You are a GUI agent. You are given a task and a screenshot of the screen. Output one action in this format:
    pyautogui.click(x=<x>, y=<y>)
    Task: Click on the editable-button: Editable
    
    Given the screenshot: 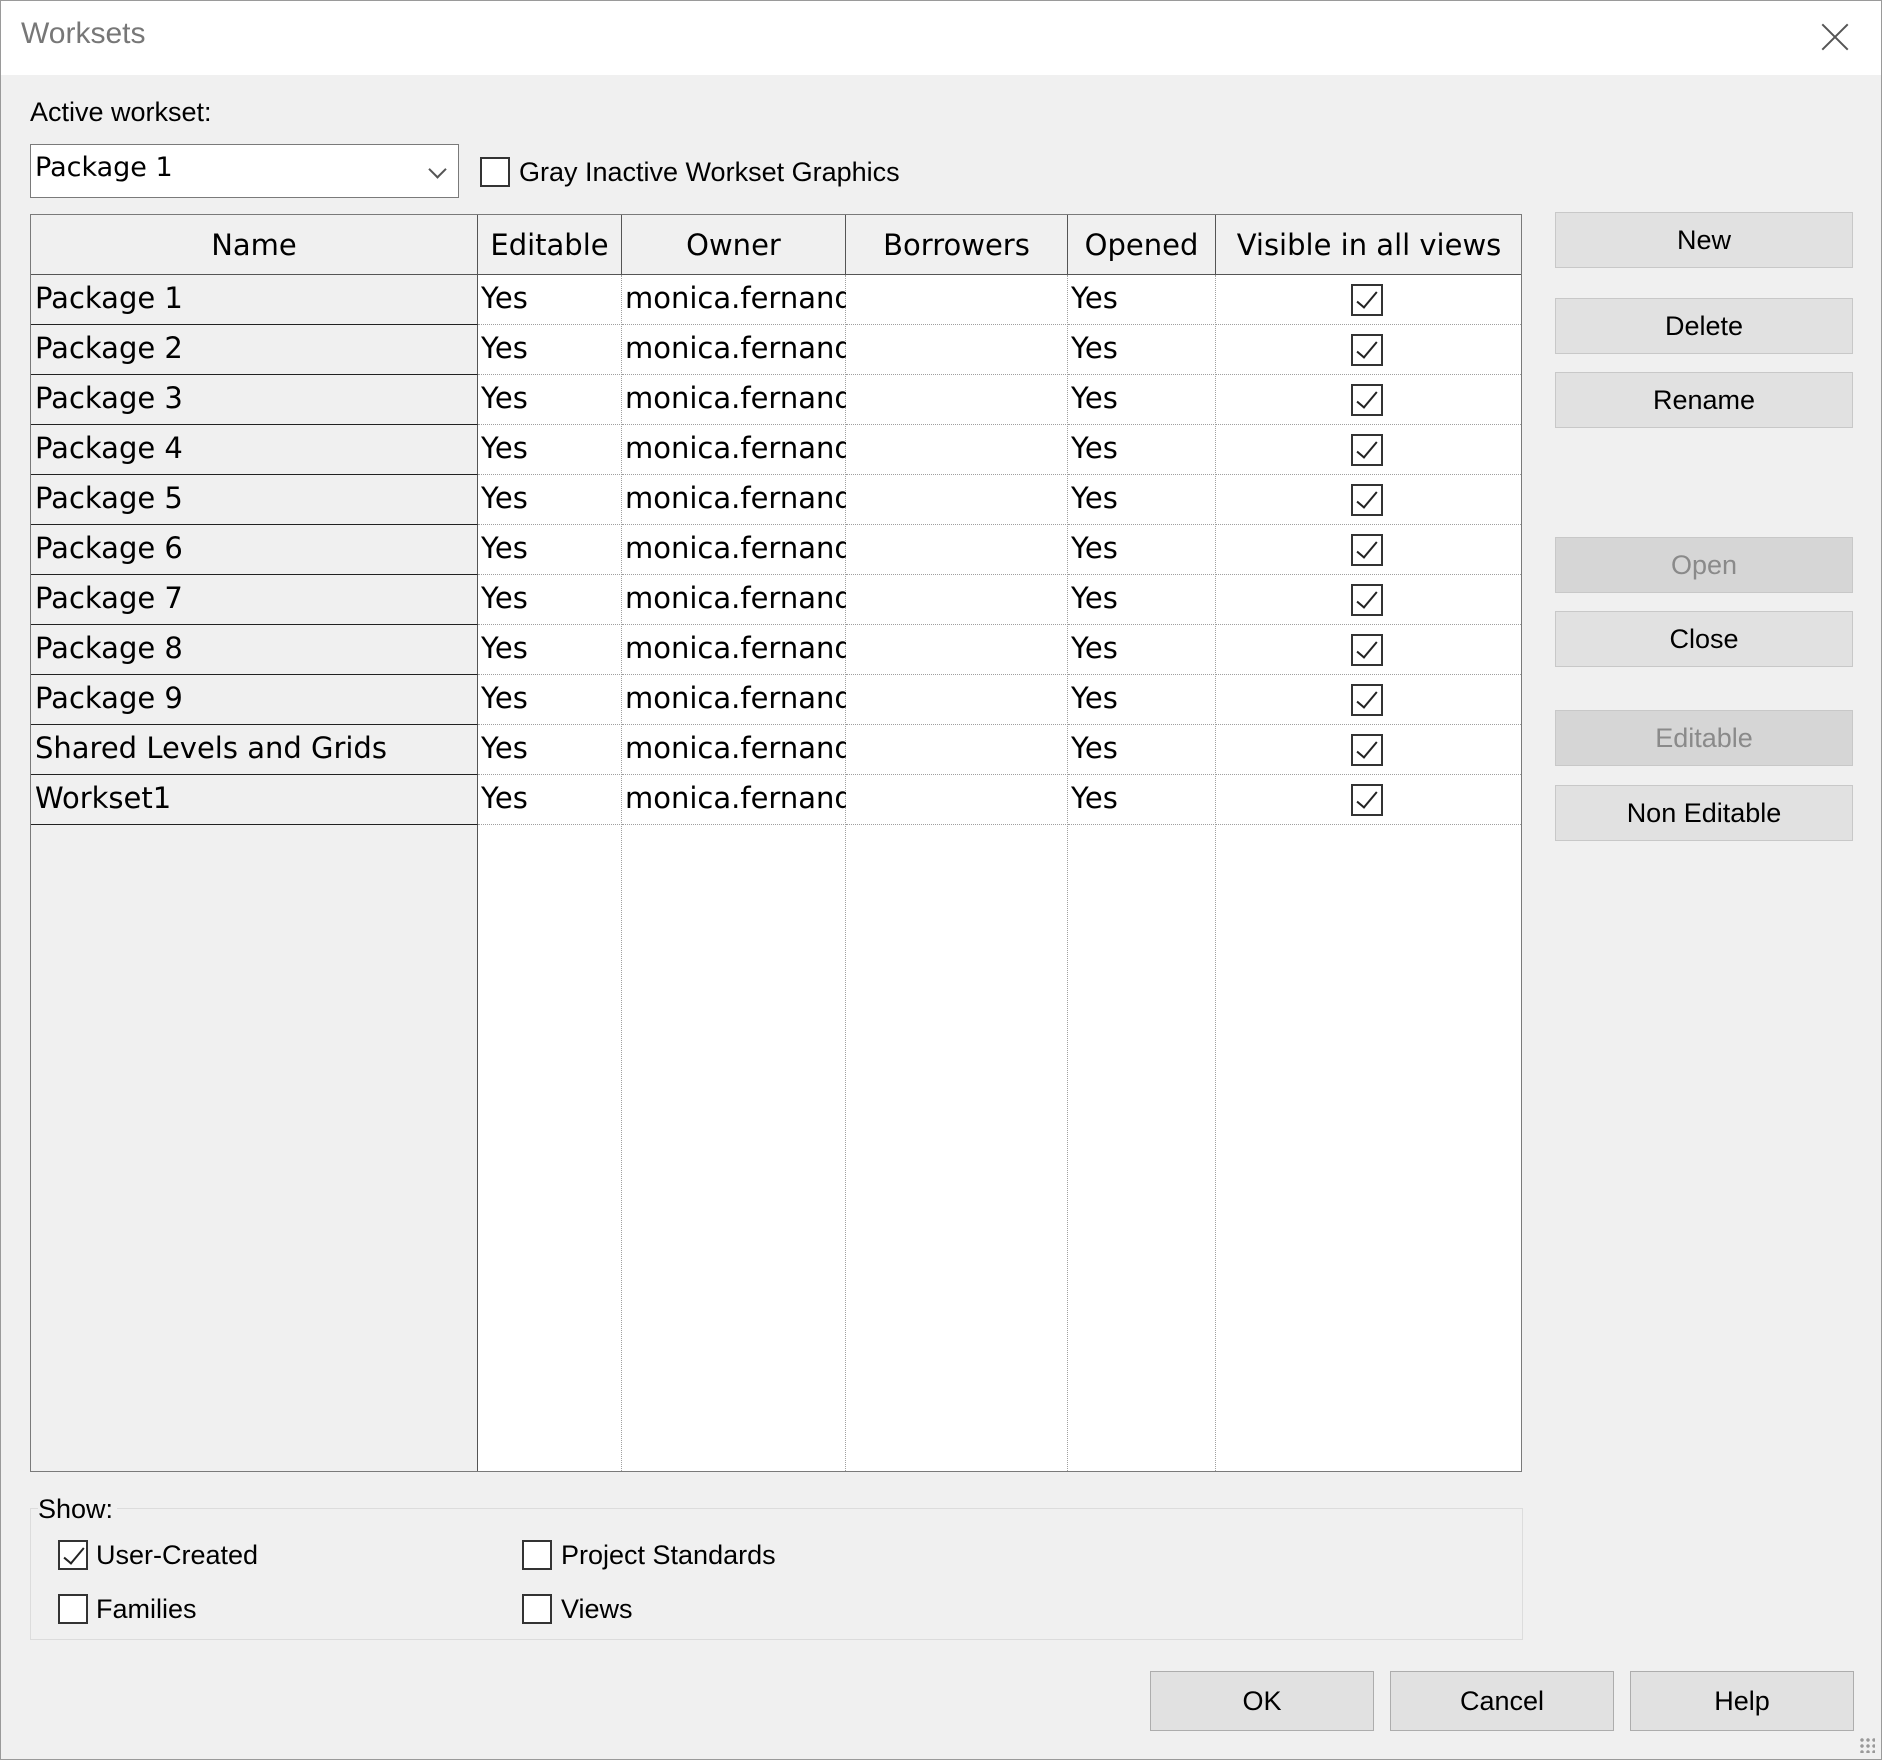 What is the action you would take?
    pyautogui.click(x=1704, y=738)
    